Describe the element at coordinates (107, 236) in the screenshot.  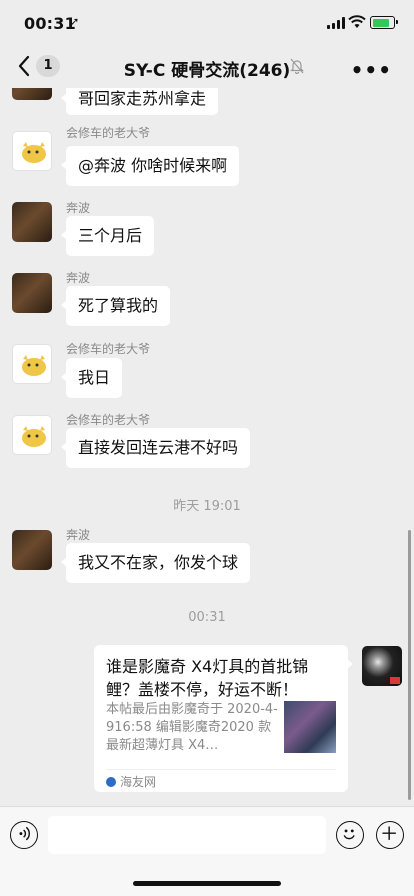
I see `message-bubble: 三个月后` at that location.